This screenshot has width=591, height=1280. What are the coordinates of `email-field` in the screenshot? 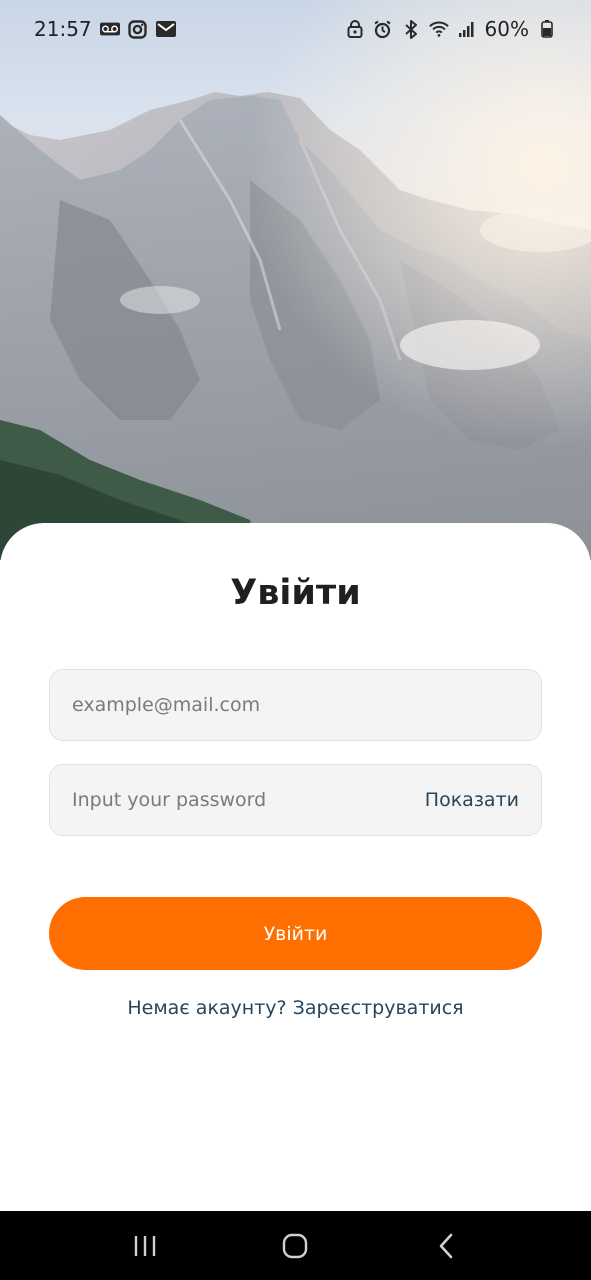 It's located at (295, 705).